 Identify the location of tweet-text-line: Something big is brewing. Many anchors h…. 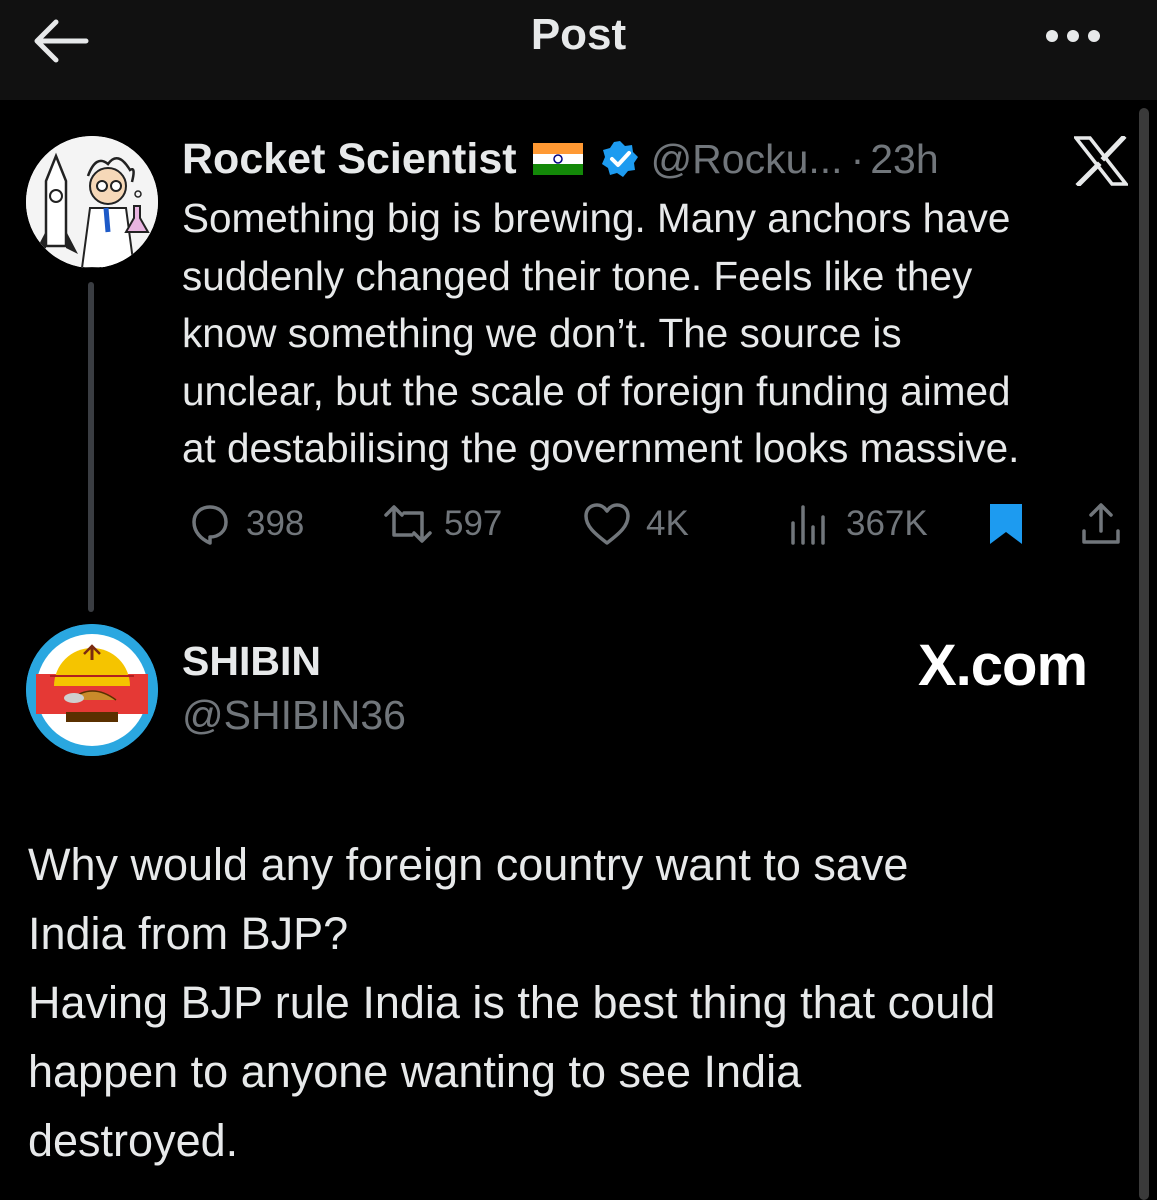
(596, 218).